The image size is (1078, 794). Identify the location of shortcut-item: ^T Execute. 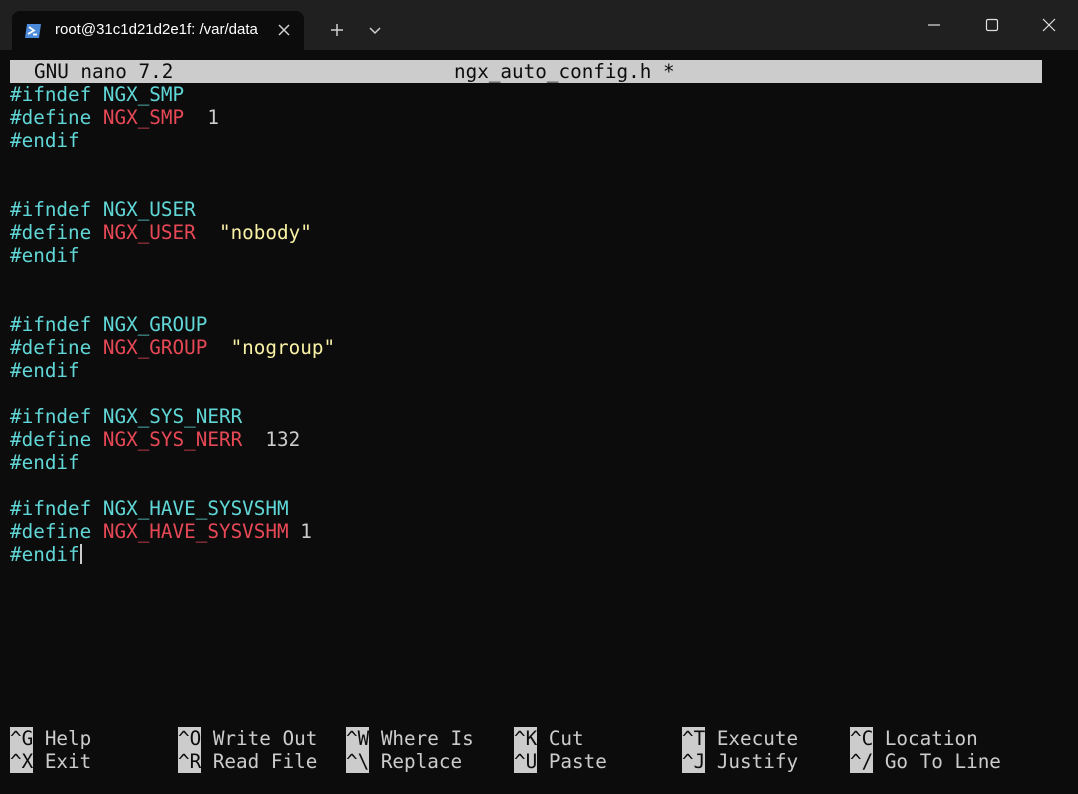
(740, 738).